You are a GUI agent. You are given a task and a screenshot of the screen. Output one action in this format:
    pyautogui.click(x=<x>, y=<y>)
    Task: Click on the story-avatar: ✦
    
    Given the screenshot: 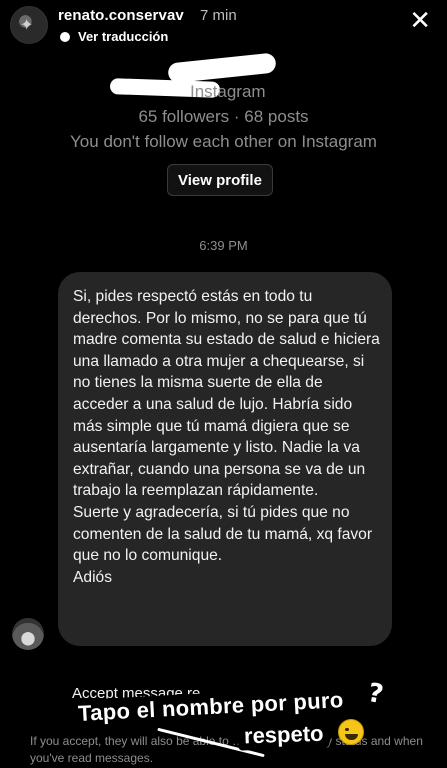 What is the action you would take?
    pyautogui.click(x=29, y=25)
    